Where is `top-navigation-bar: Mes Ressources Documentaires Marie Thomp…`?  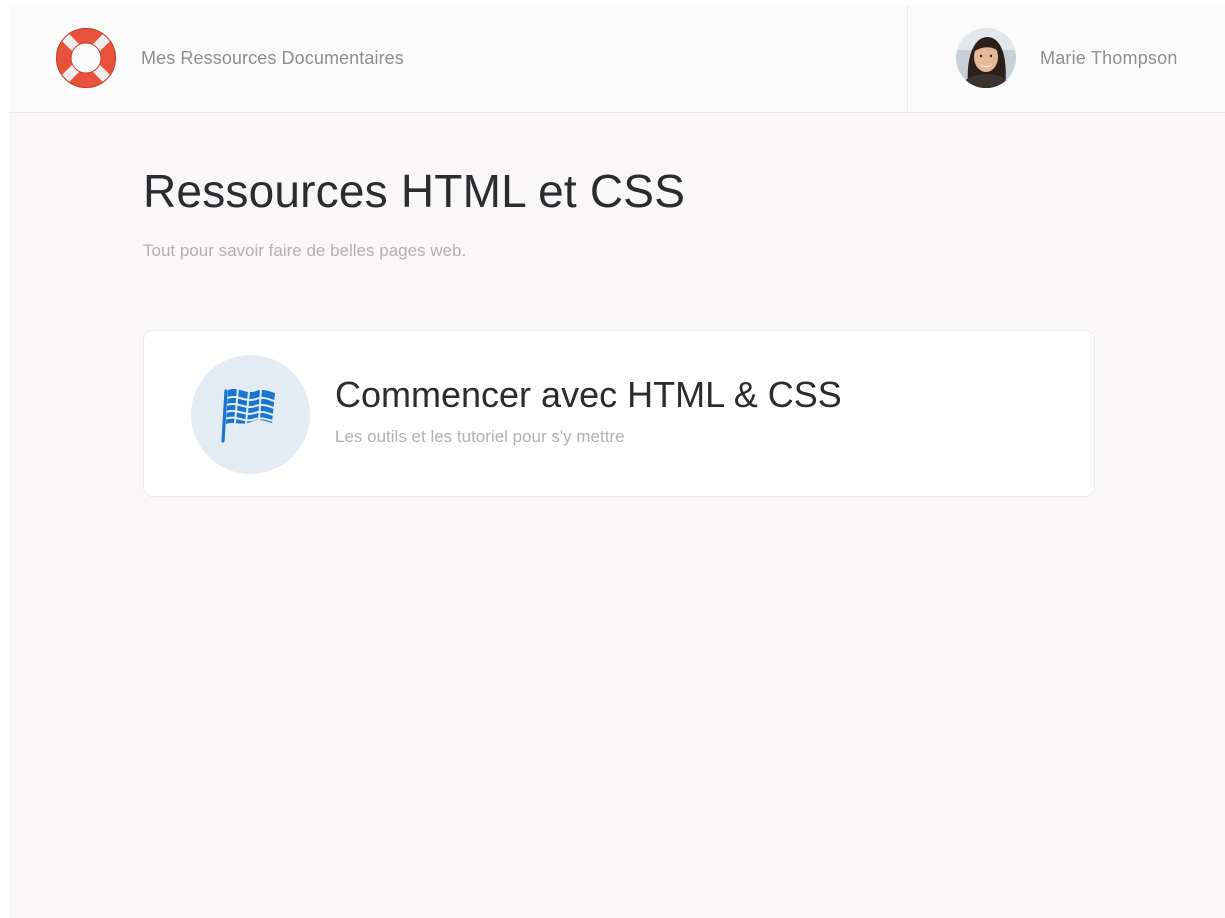 top-navigation-bar: Mes Ressources Documentaires Marie Thomp… is located at coordinates (617, 59).